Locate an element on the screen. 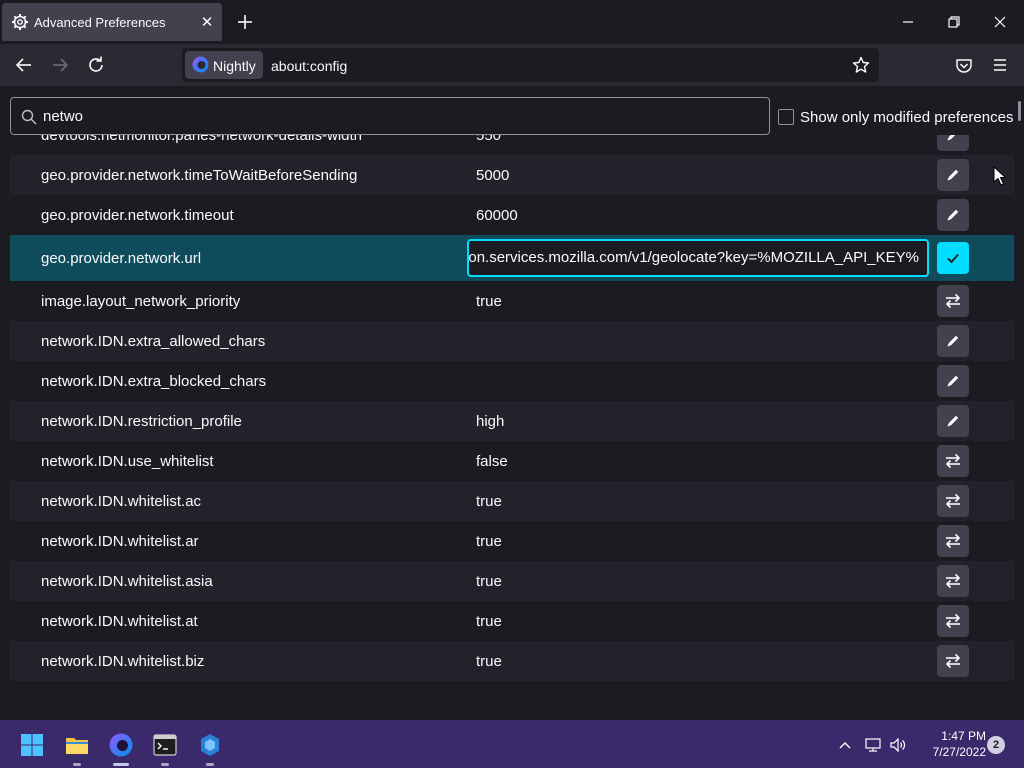 This screenshot has height=768, width=1024. pref-row: network.IDN.restriction_profile high is located at coordinates (512, 421).